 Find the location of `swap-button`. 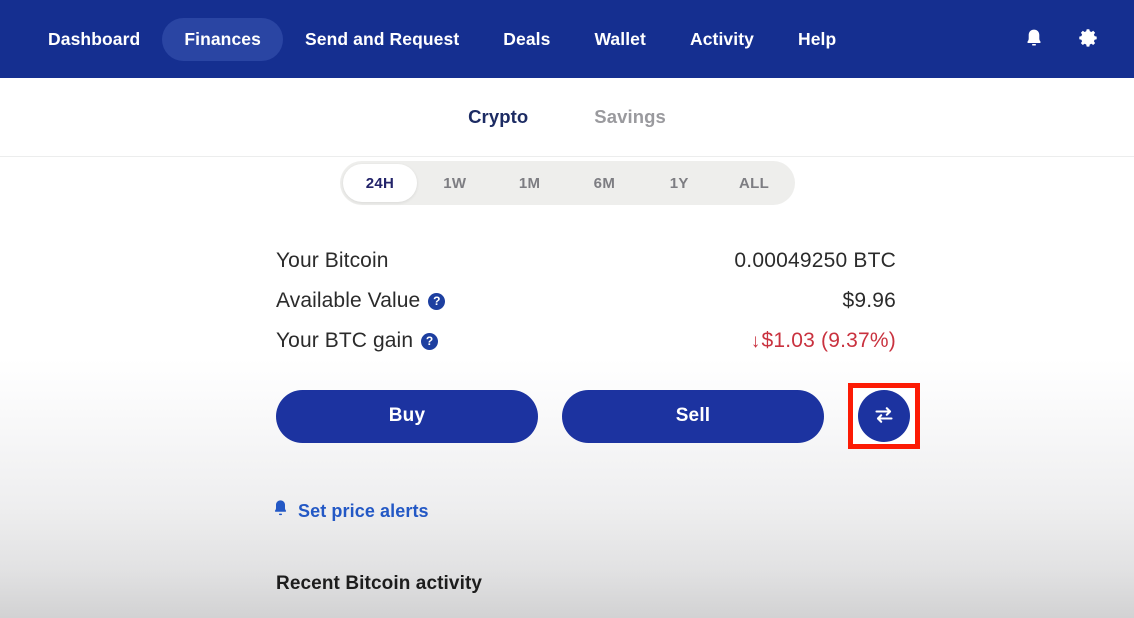

swap-button is located at coordinates (884, 416).